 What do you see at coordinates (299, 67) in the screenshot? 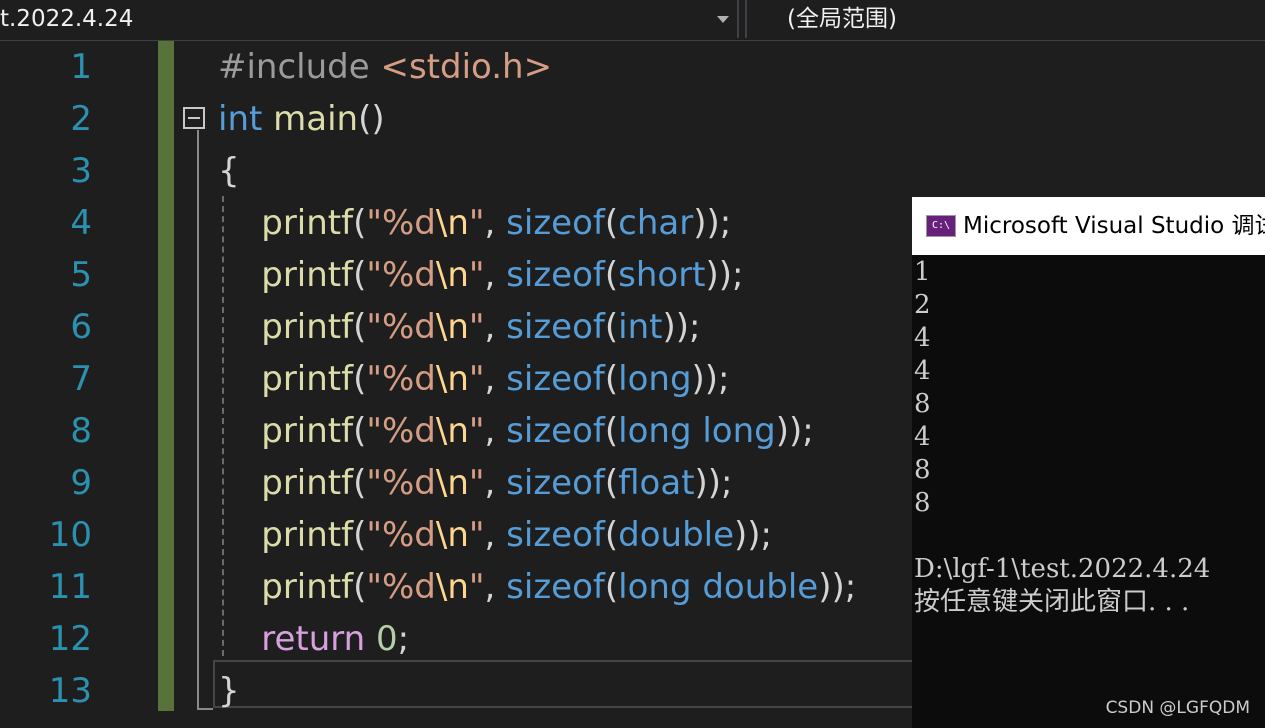
I see `code-token: #include` at bounding box center [299, 67].